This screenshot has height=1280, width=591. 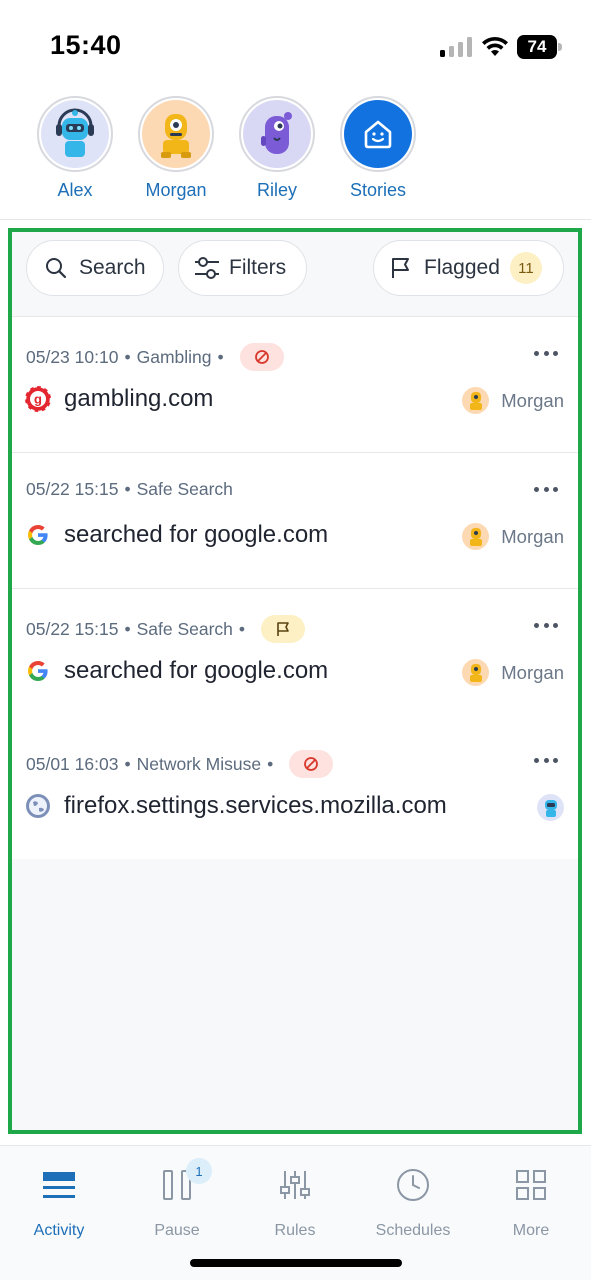 What do you see at coordinates (456, 47) in the screenshot?
I see `cellular-signal-icon` at bounding box center [456, 47].